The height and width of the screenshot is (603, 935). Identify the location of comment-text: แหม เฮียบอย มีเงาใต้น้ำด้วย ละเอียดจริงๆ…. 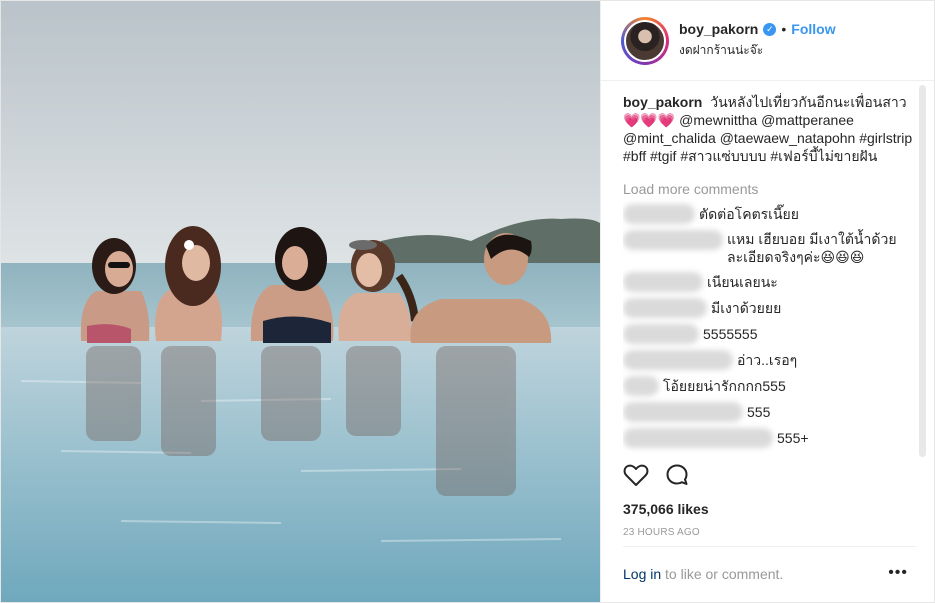
(812, 248).